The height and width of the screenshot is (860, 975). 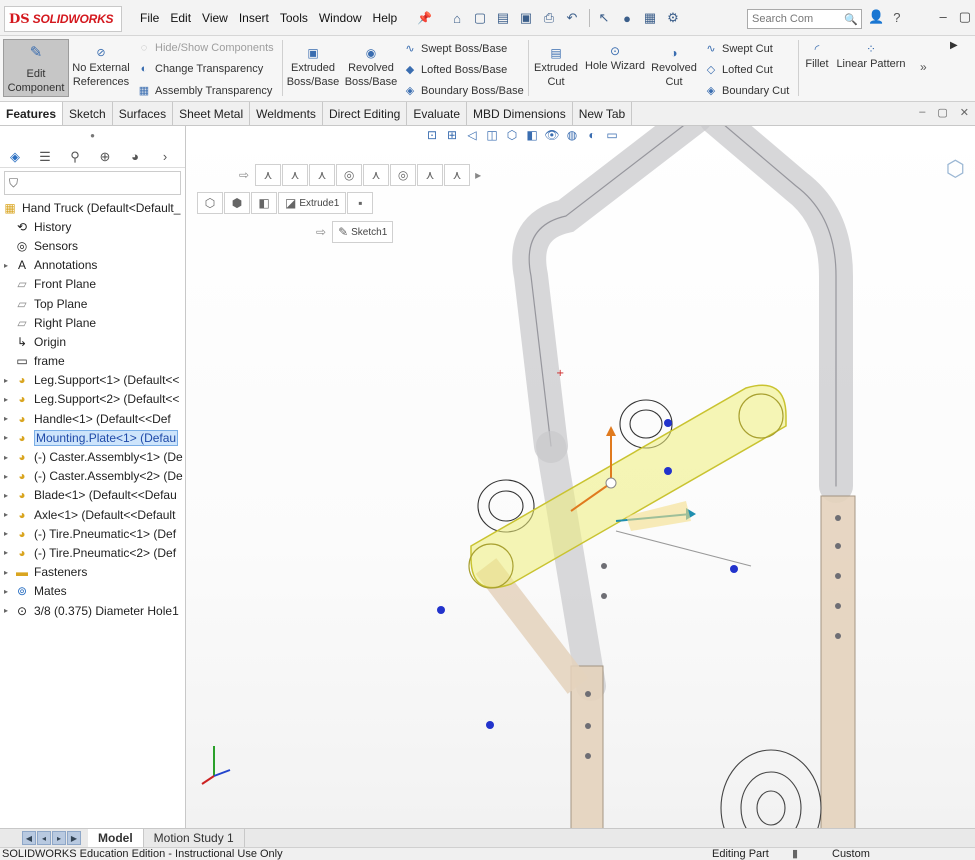 I want to click on menu-tools: Tools, so click(x=294, y=18).